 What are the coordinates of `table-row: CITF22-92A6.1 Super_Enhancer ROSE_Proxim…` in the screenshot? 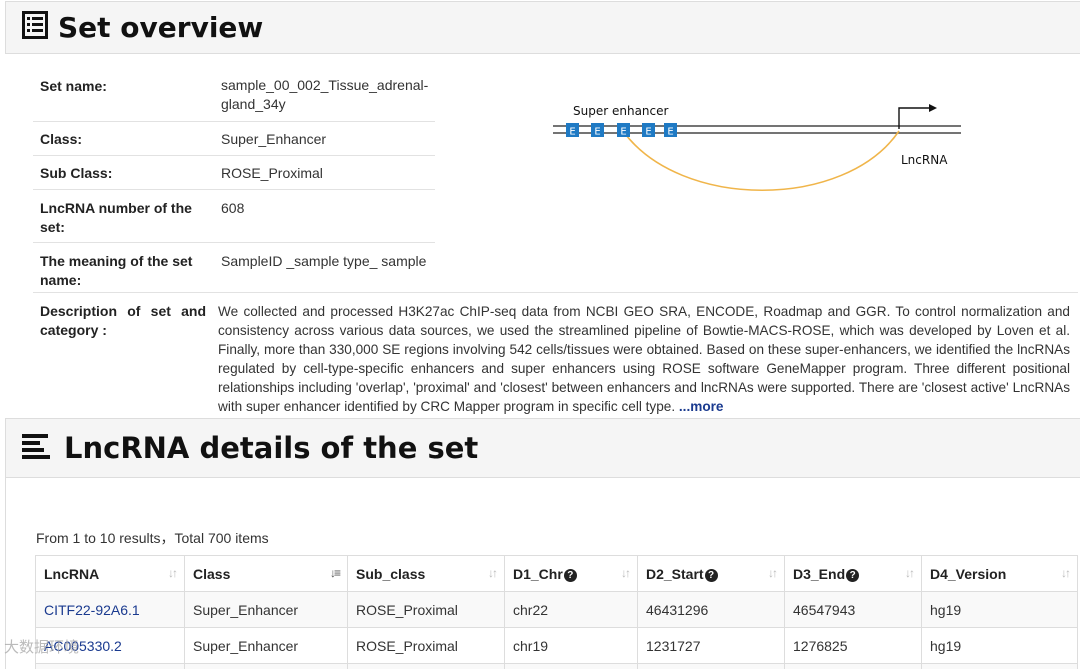 It's located at (556, 609).